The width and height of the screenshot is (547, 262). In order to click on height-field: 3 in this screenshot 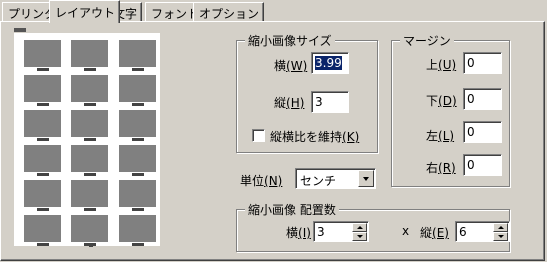, I will do `click(330, 102)`.